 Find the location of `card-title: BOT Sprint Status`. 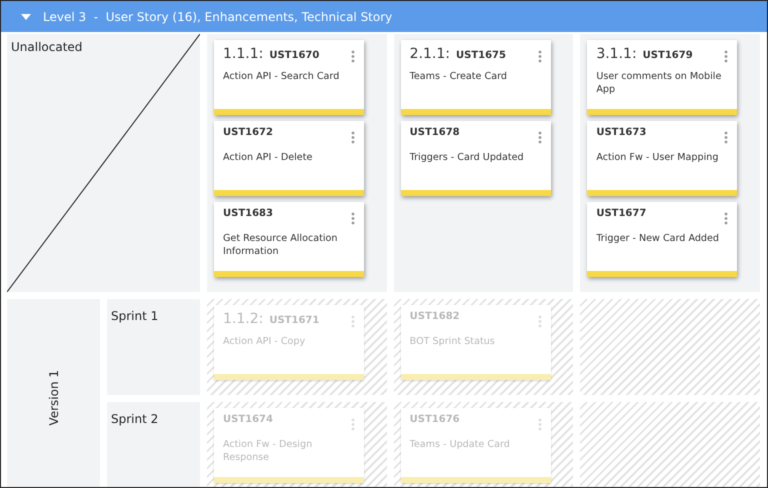

card-title: BOT Sprint Status is located at coordinates (453, 341).